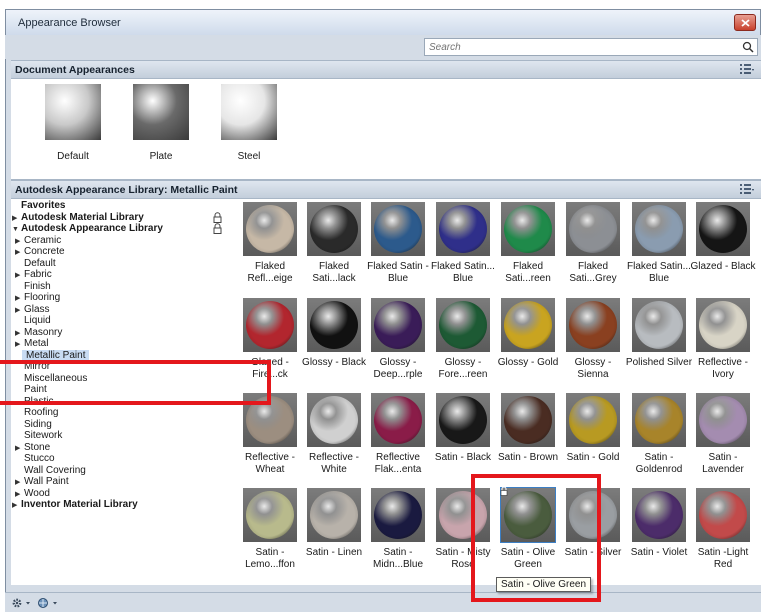  I want to click on material-item: Glossy - Fore...reen, so click(463, 342).